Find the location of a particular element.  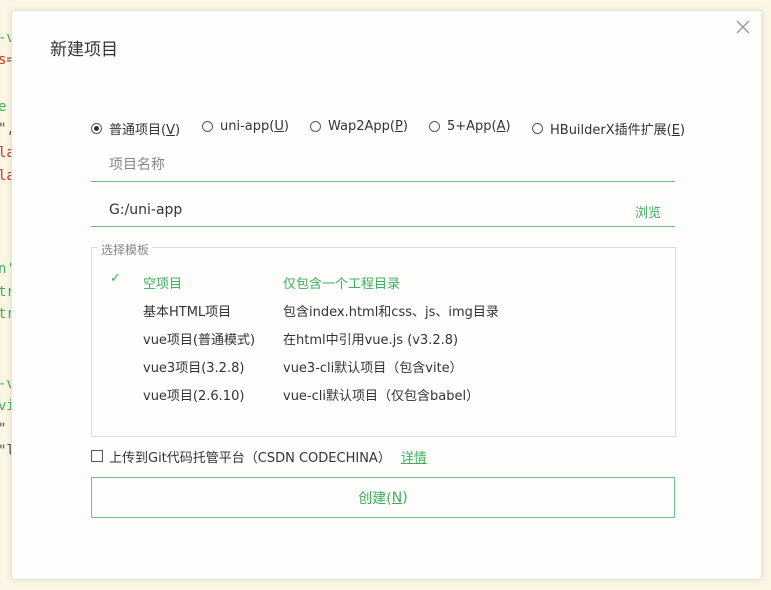

project-path-field: 浏览 is located at coordinates (383, 211).